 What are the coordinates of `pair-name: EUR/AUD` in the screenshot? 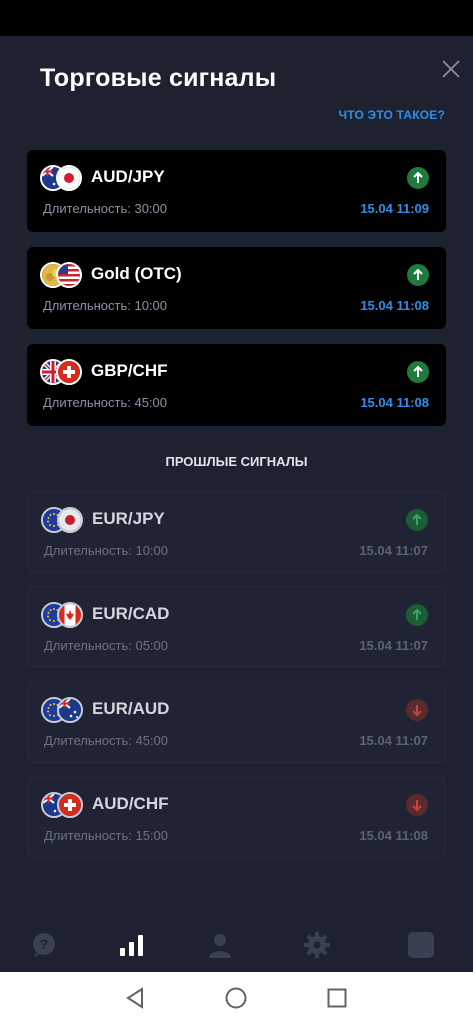 It's located at (131, 708).